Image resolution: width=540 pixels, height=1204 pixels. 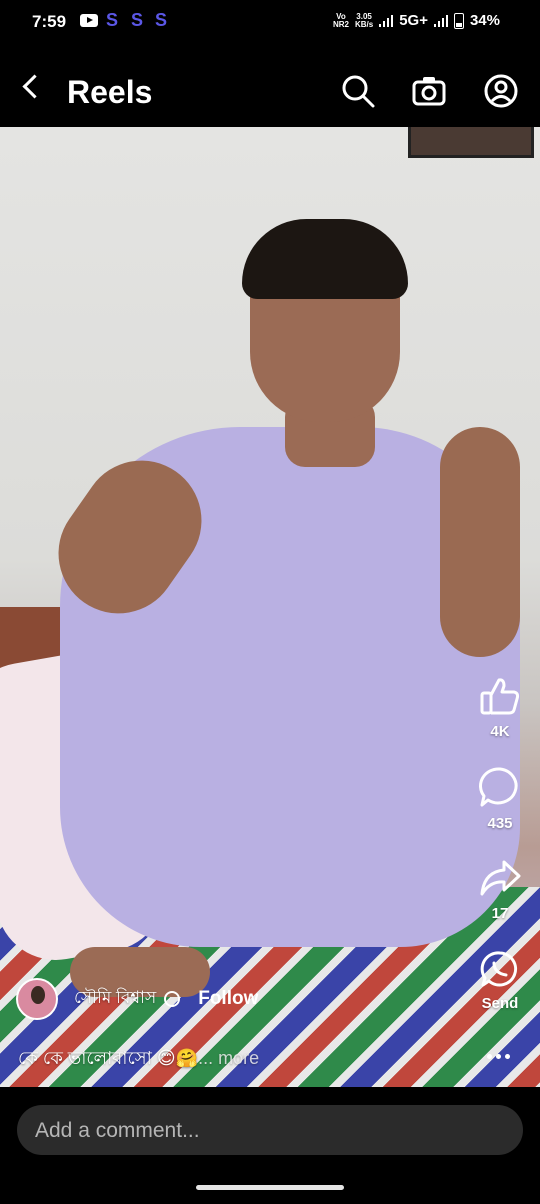 I want to click on battery-icon, so click(x=458, y=20).